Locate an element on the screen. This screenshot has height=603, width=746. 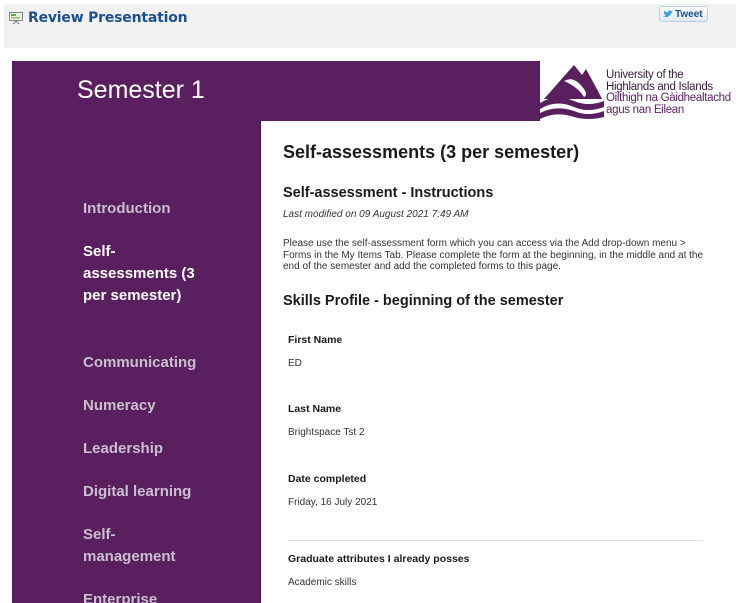
review-presentation-link: Review Presentation is located at coordinates (98, 18).